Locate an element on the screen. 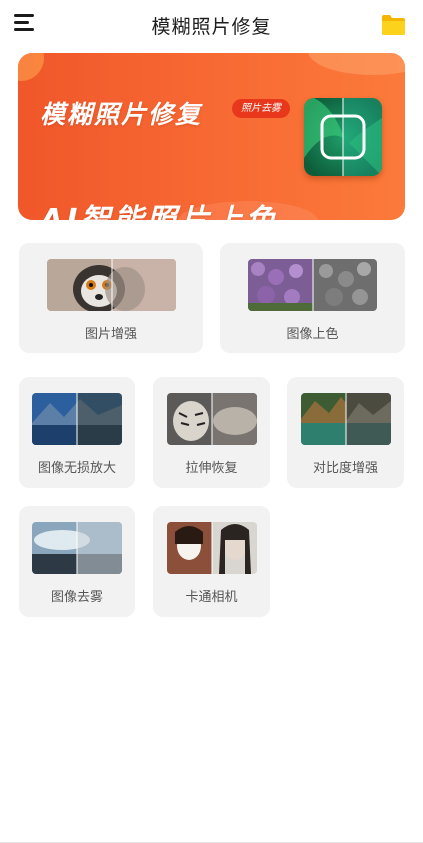  tool-label: 图像无损放大 is located at coordinates (76, 468).